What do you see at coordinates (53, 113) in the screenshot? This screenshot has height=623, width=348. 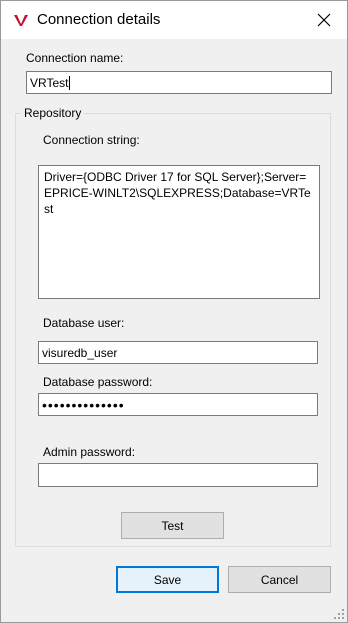 I see `repository-group-title: Repository` at bounding box center [53, 113].